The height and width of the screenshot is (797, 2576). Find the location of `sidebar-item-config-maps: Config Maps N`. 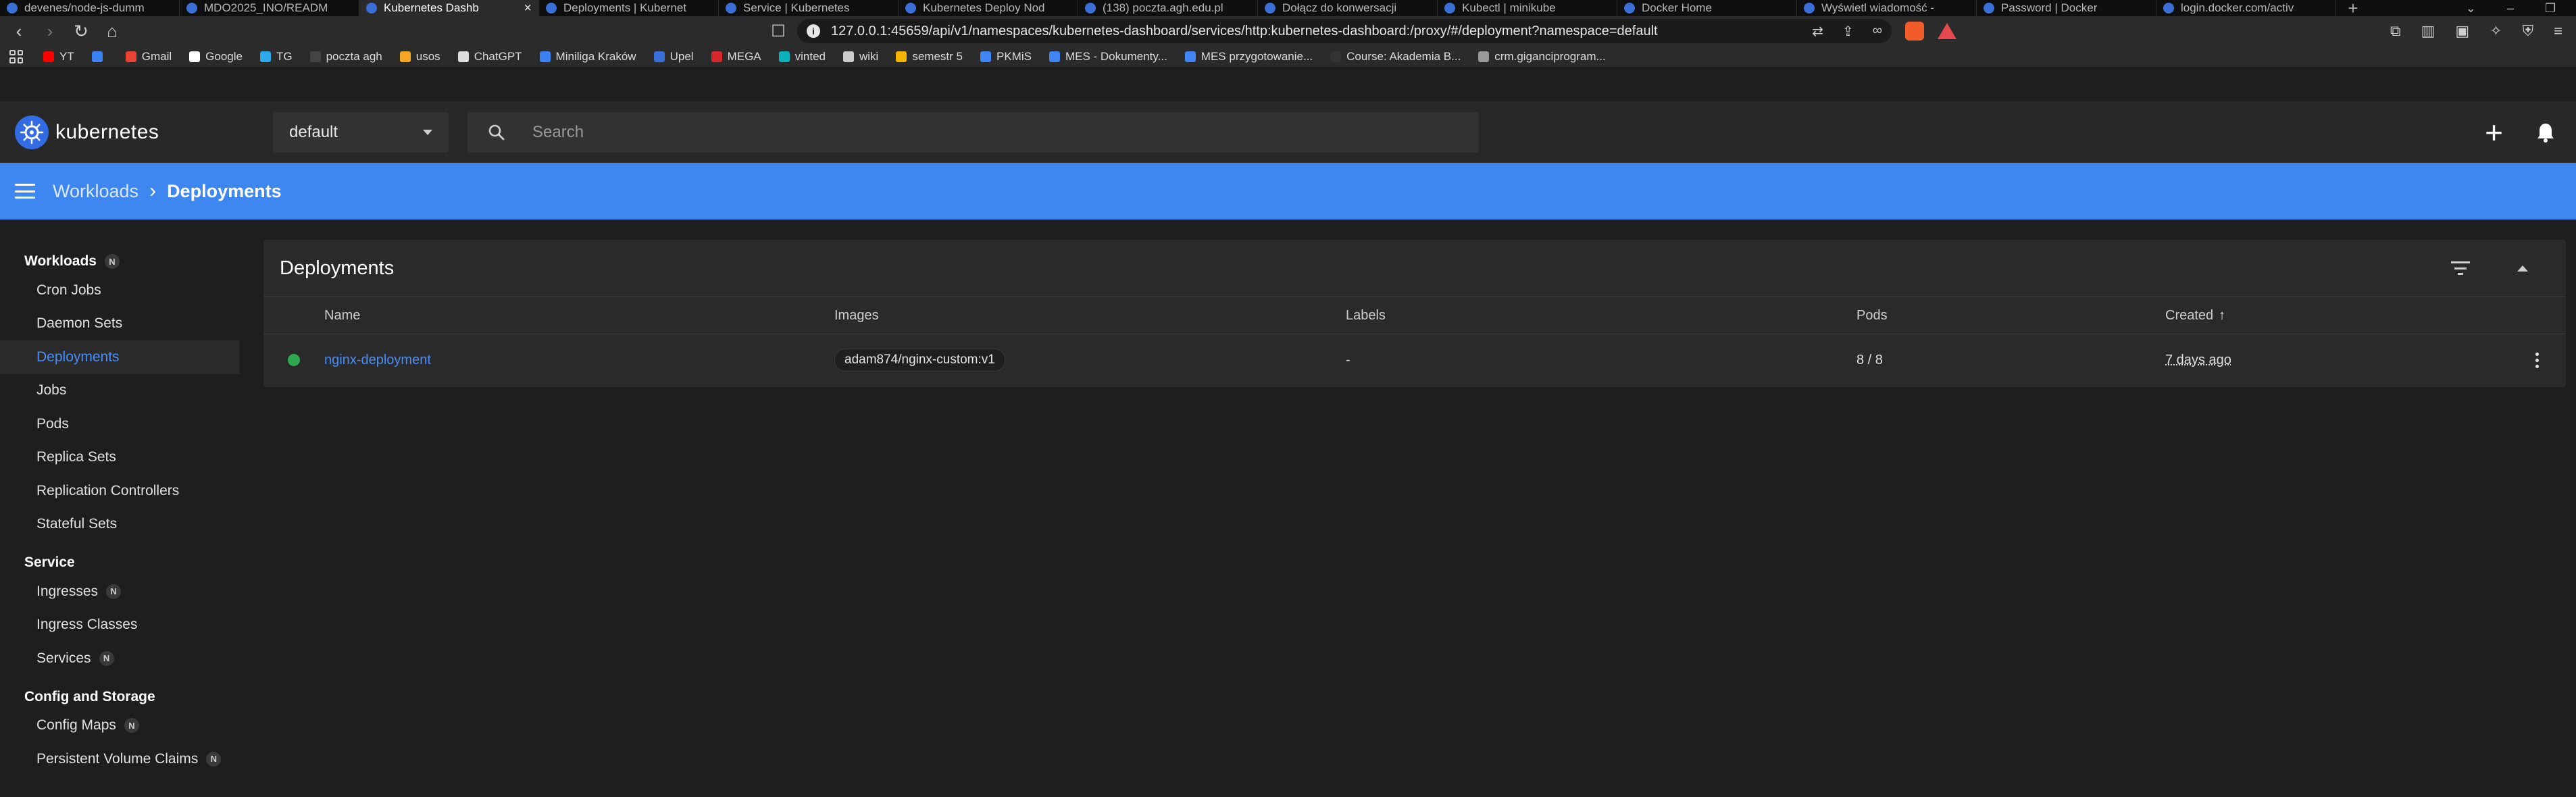

sidebar-item-config-maps: Config Maps N is located at coordinates (120, 726).